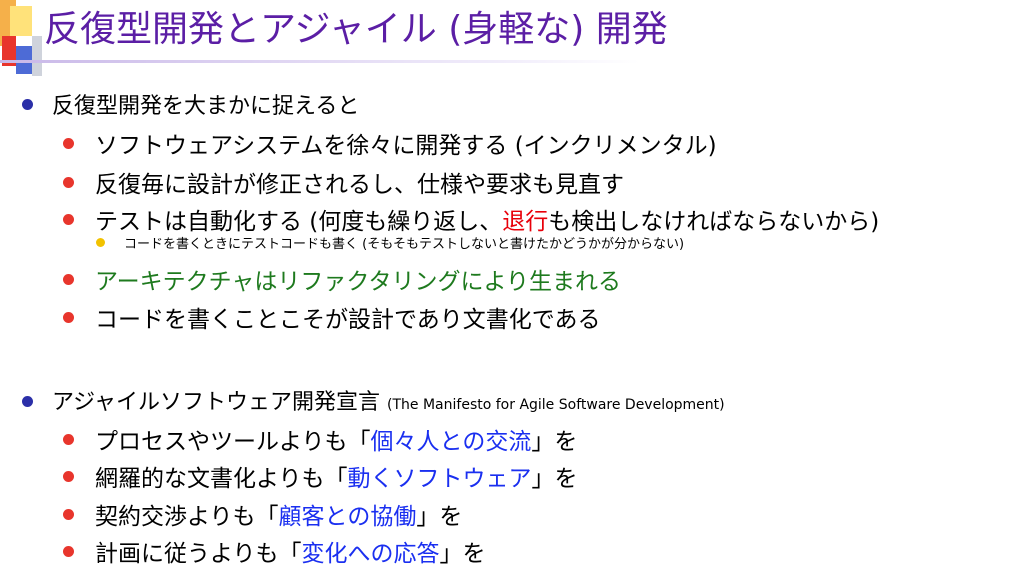  I want to click on highlight-value: 顧客との協働, so click(347, 517).